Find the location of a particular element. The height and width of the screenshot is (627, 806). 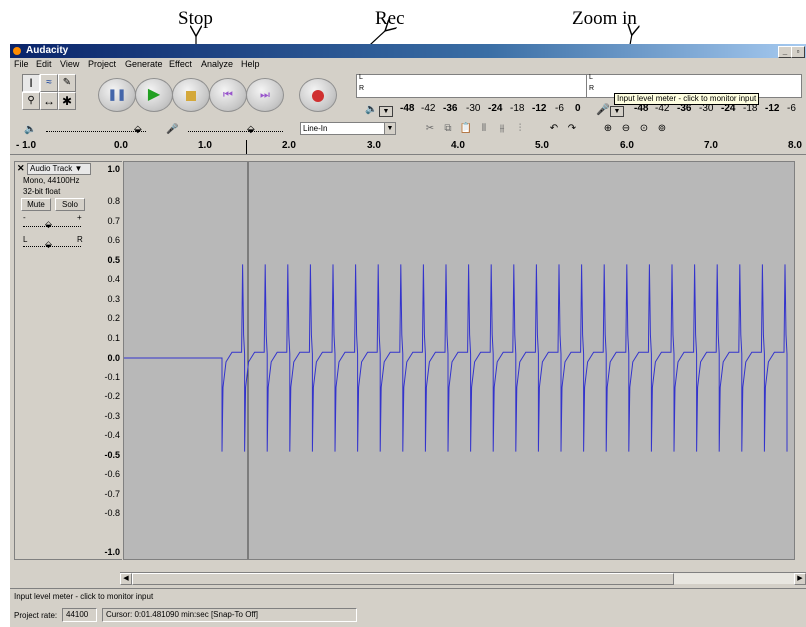

ruler-label: 2.0 is located at coordinates (289, 145).